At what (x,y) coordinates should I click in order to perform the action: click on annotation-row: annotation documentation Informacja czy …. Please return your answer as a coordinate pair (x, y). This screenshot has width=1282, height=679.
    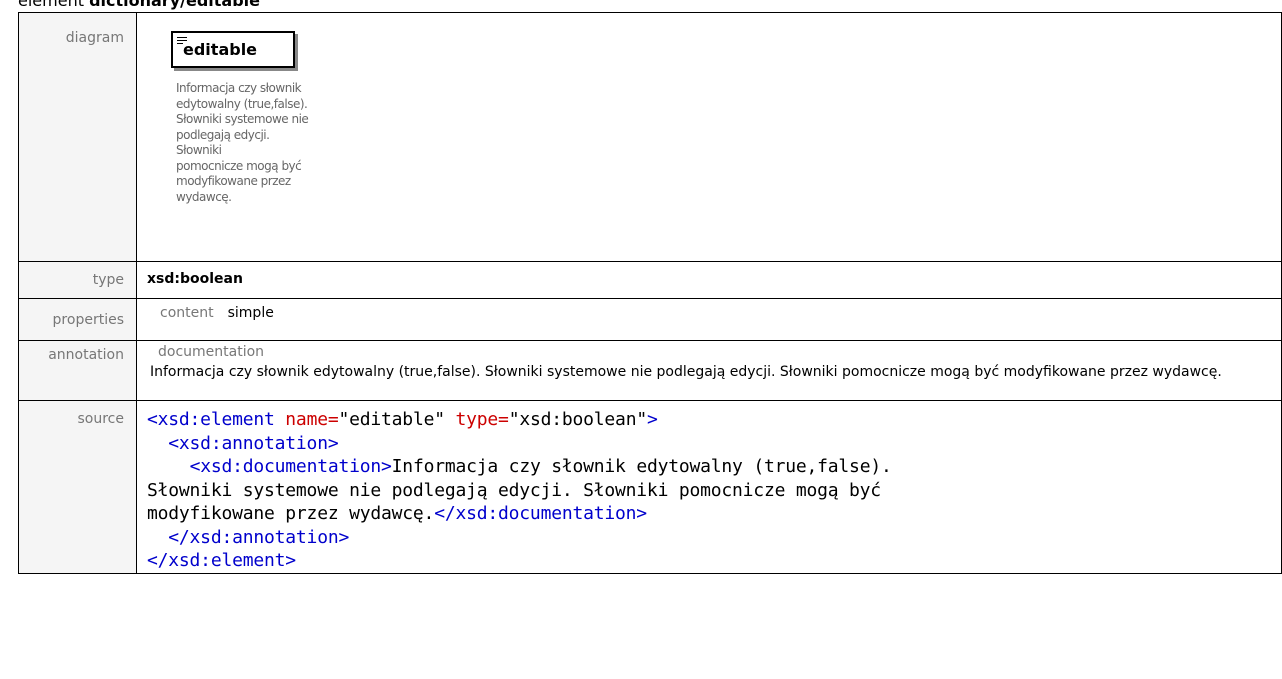
    Looking at the image, I should click on (650, 370).